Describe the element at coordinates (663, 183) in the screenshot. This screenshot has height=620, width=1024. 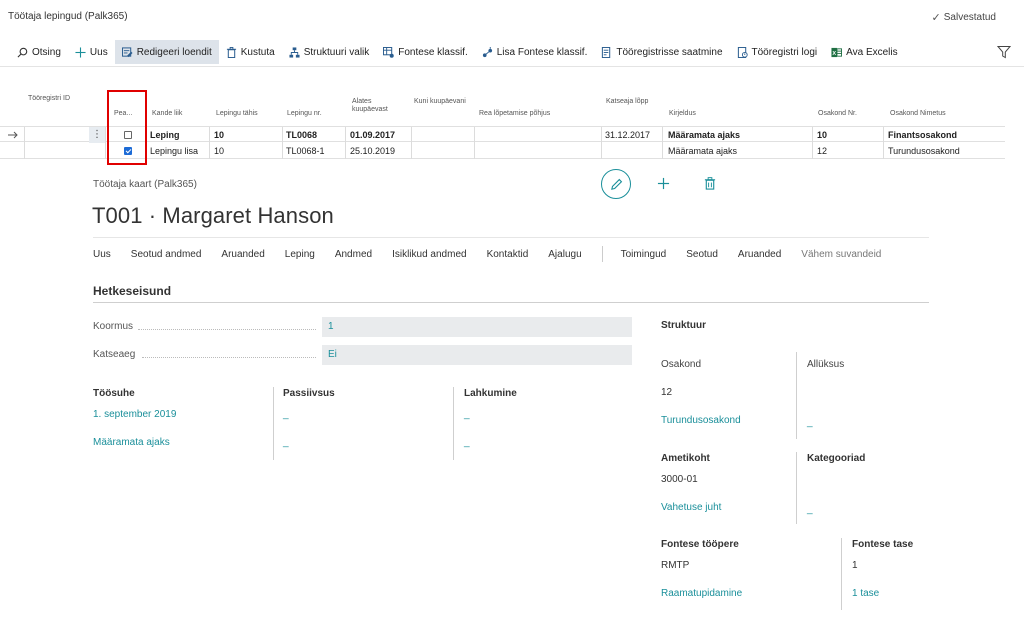
I see `add-button` at that location.